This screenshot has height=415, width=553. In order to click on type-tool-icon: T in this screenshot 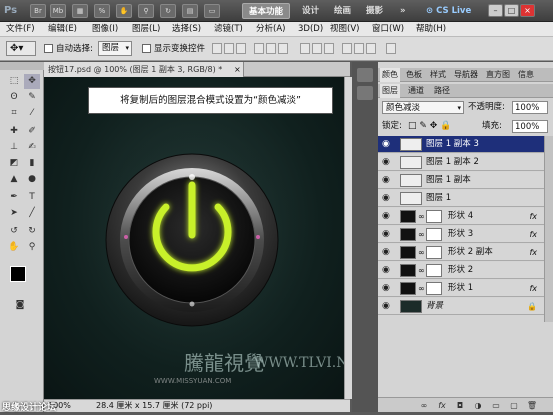, I will do `click(32, 197)`.